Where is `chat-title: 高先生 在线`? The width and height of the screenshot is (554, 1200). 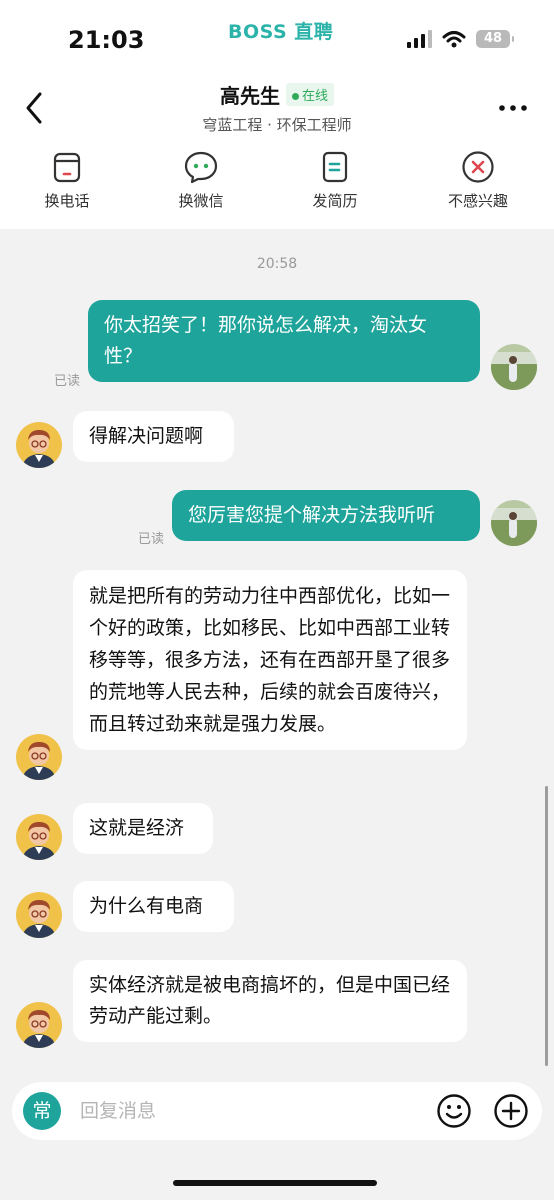
chat-title: 高先生 在线 is located at coordinates (277, 94).